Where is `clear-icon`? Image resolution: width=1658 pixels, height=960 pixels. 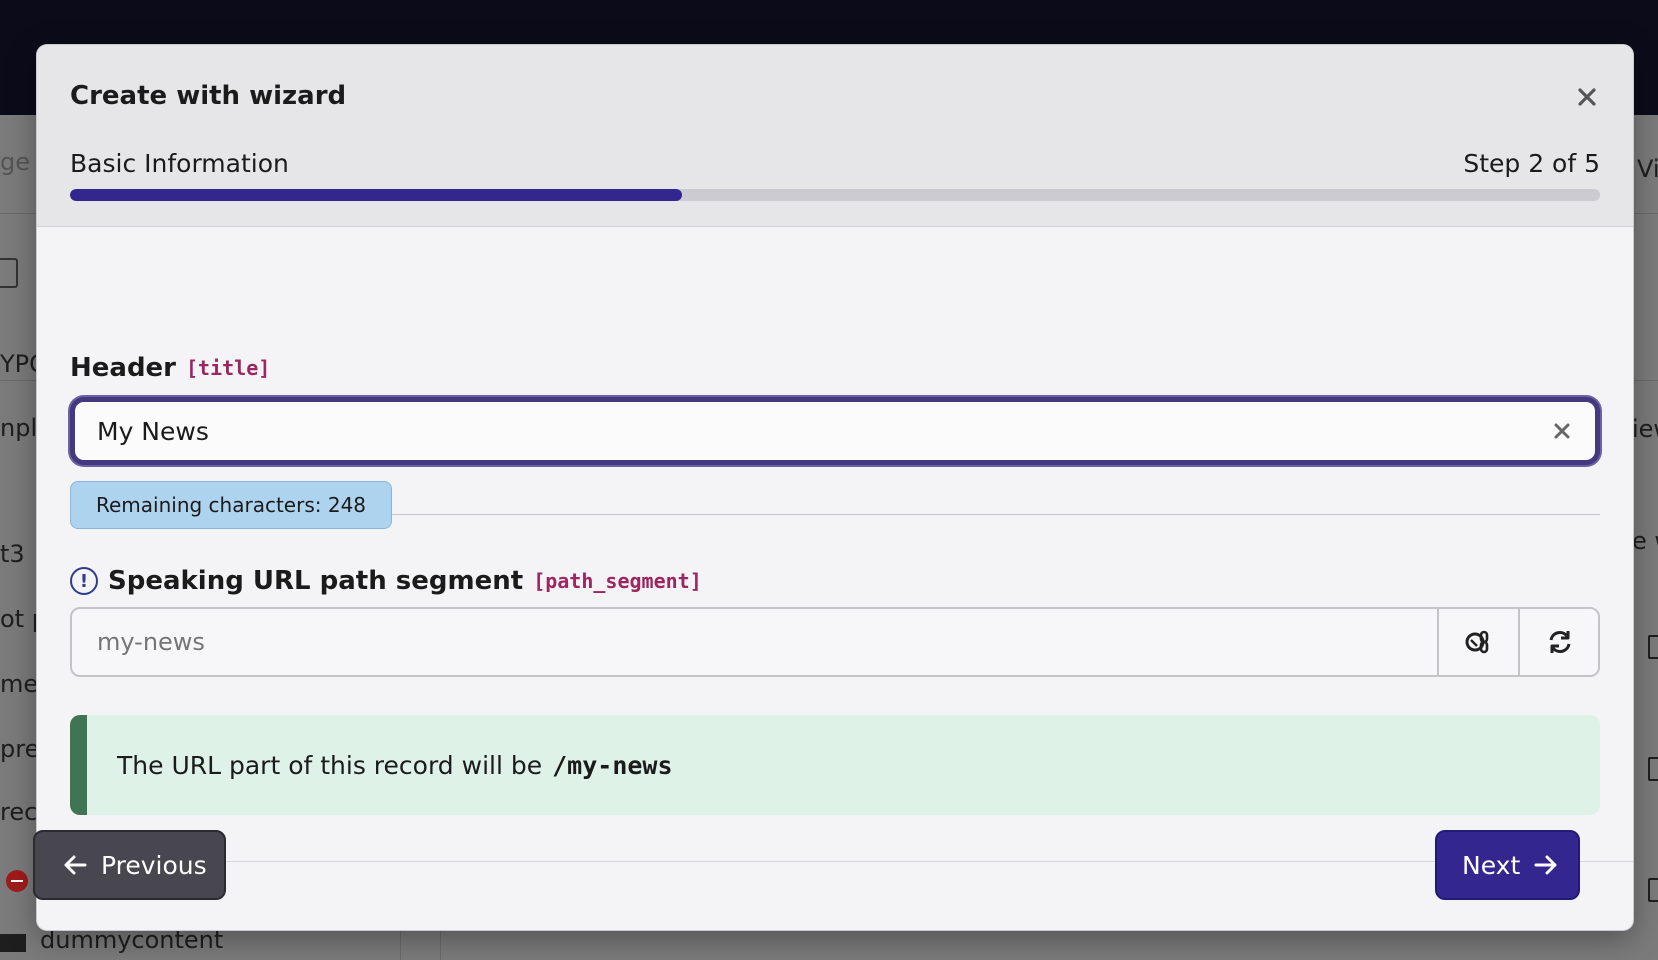
clear-icon is located at coordinates (1562, 431).